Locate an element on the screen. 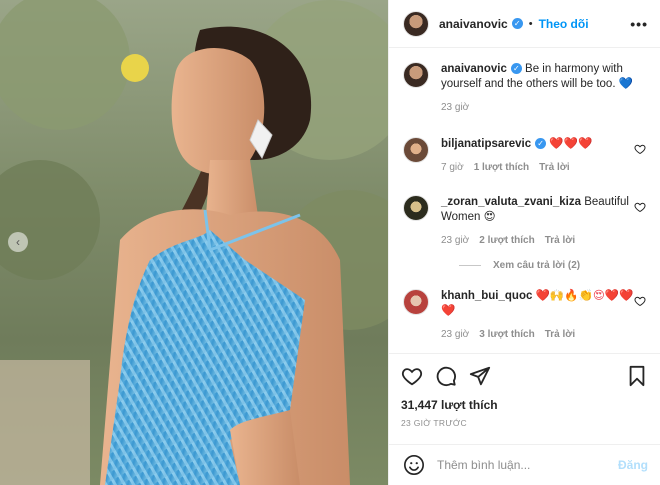  share-icon is located at coordinates (480, 376).